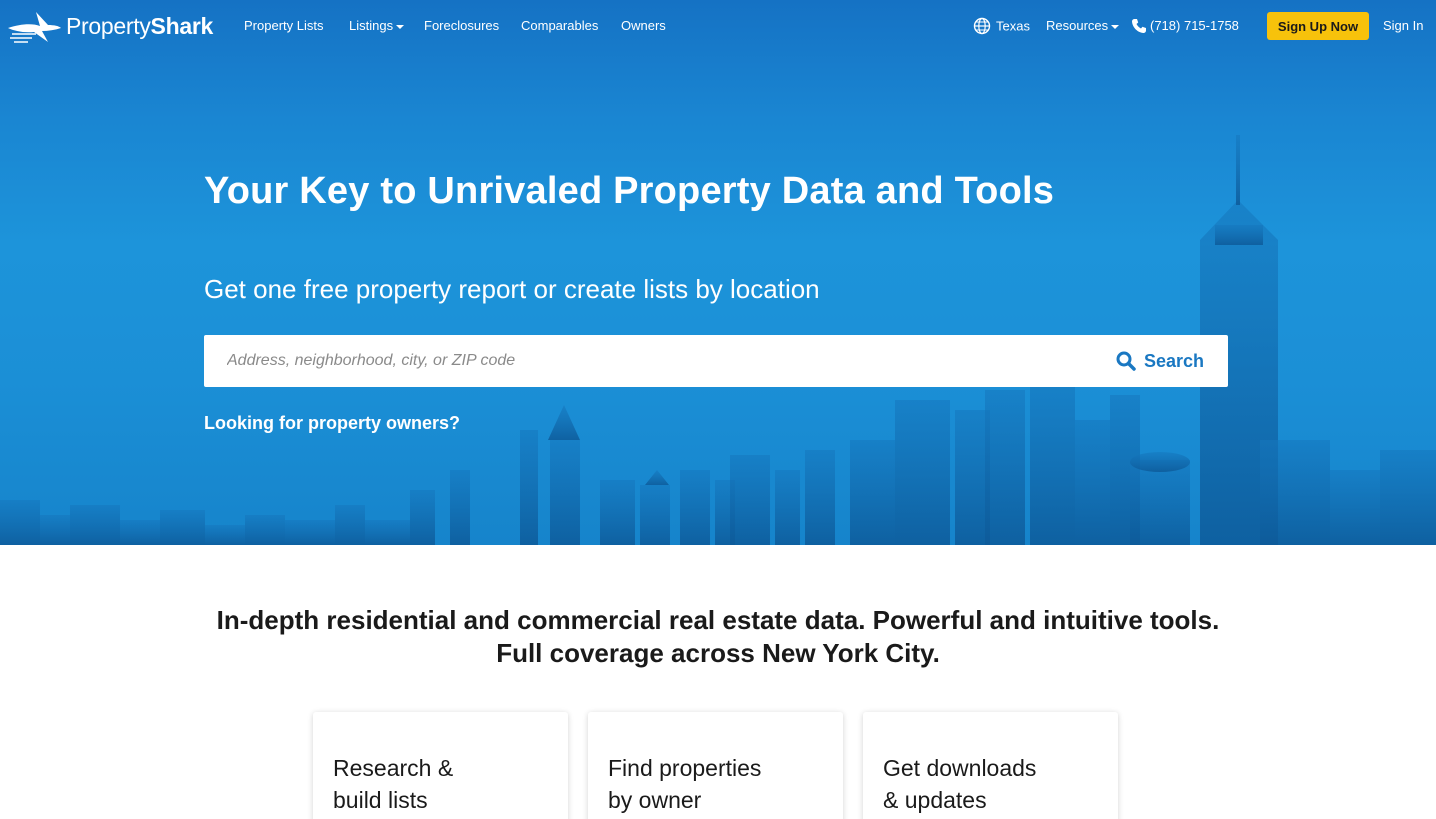 This screenshot has width=1436, height=819. I want to click on nav-foreclosures: Foreclosures, so click(461, 25).